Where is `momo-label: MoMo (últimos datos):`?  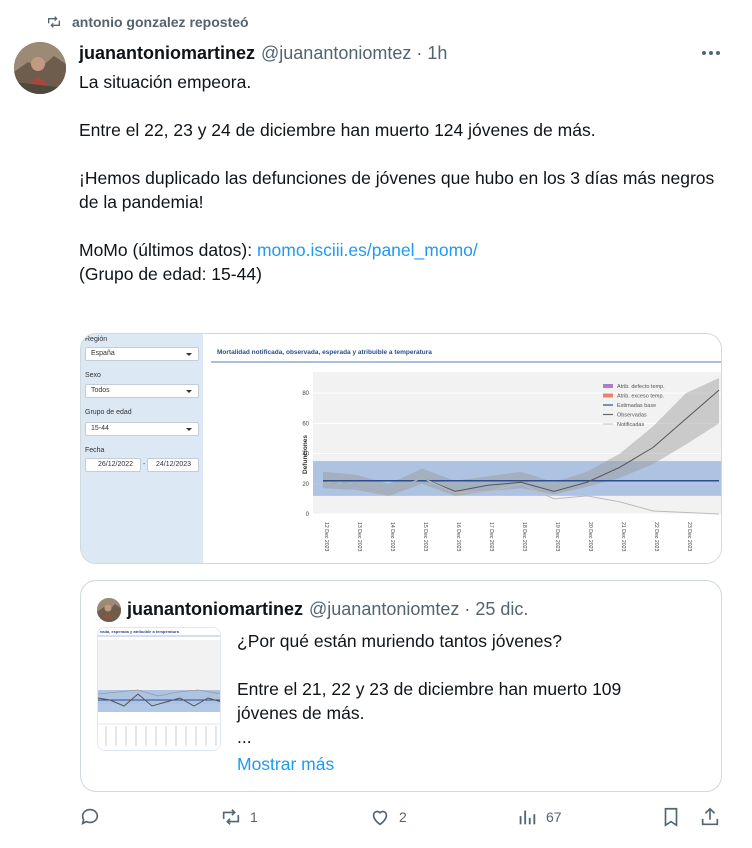 momo-label: MoMo (últimos datos): is located at coordinates (168, 250).